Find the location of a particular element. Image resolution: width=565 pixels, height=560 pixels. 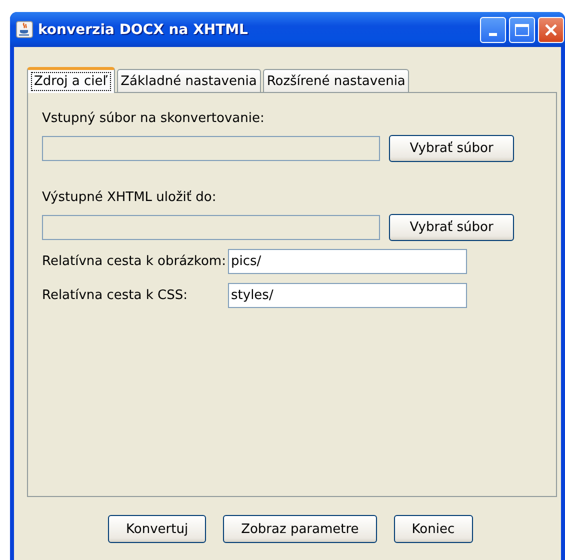

field-label: Vstupný súbor na skonvertovanie: is located at coordinates (154, 118).